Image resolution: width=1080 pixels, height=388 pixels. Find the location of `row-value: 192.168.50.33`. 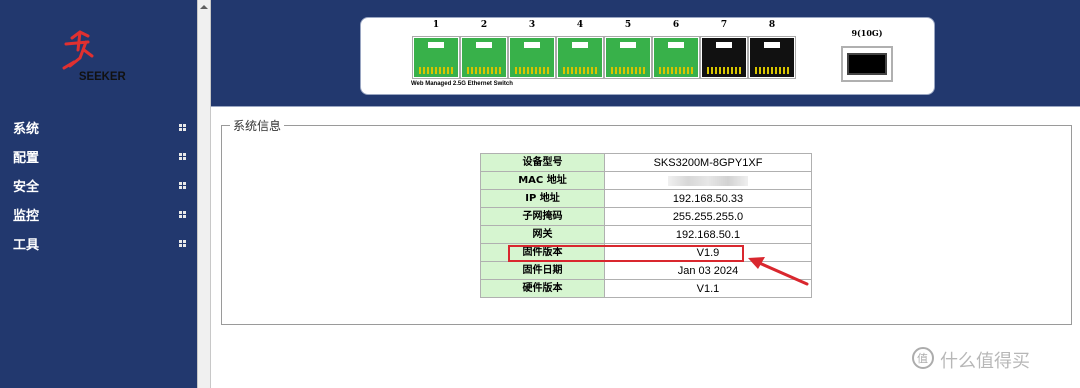

row-value: 192.168.50.33 is located at coordinates (708, 198).